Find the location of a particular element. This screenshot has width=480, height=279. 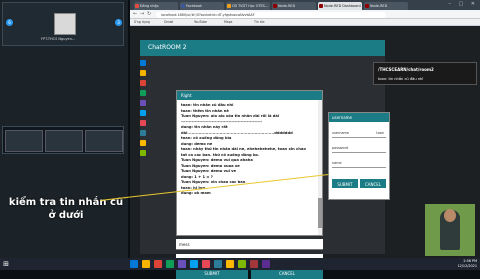

taskbar: ⊞ 2:56 PM 12/12/2021 is located at coordinates (240, 264).